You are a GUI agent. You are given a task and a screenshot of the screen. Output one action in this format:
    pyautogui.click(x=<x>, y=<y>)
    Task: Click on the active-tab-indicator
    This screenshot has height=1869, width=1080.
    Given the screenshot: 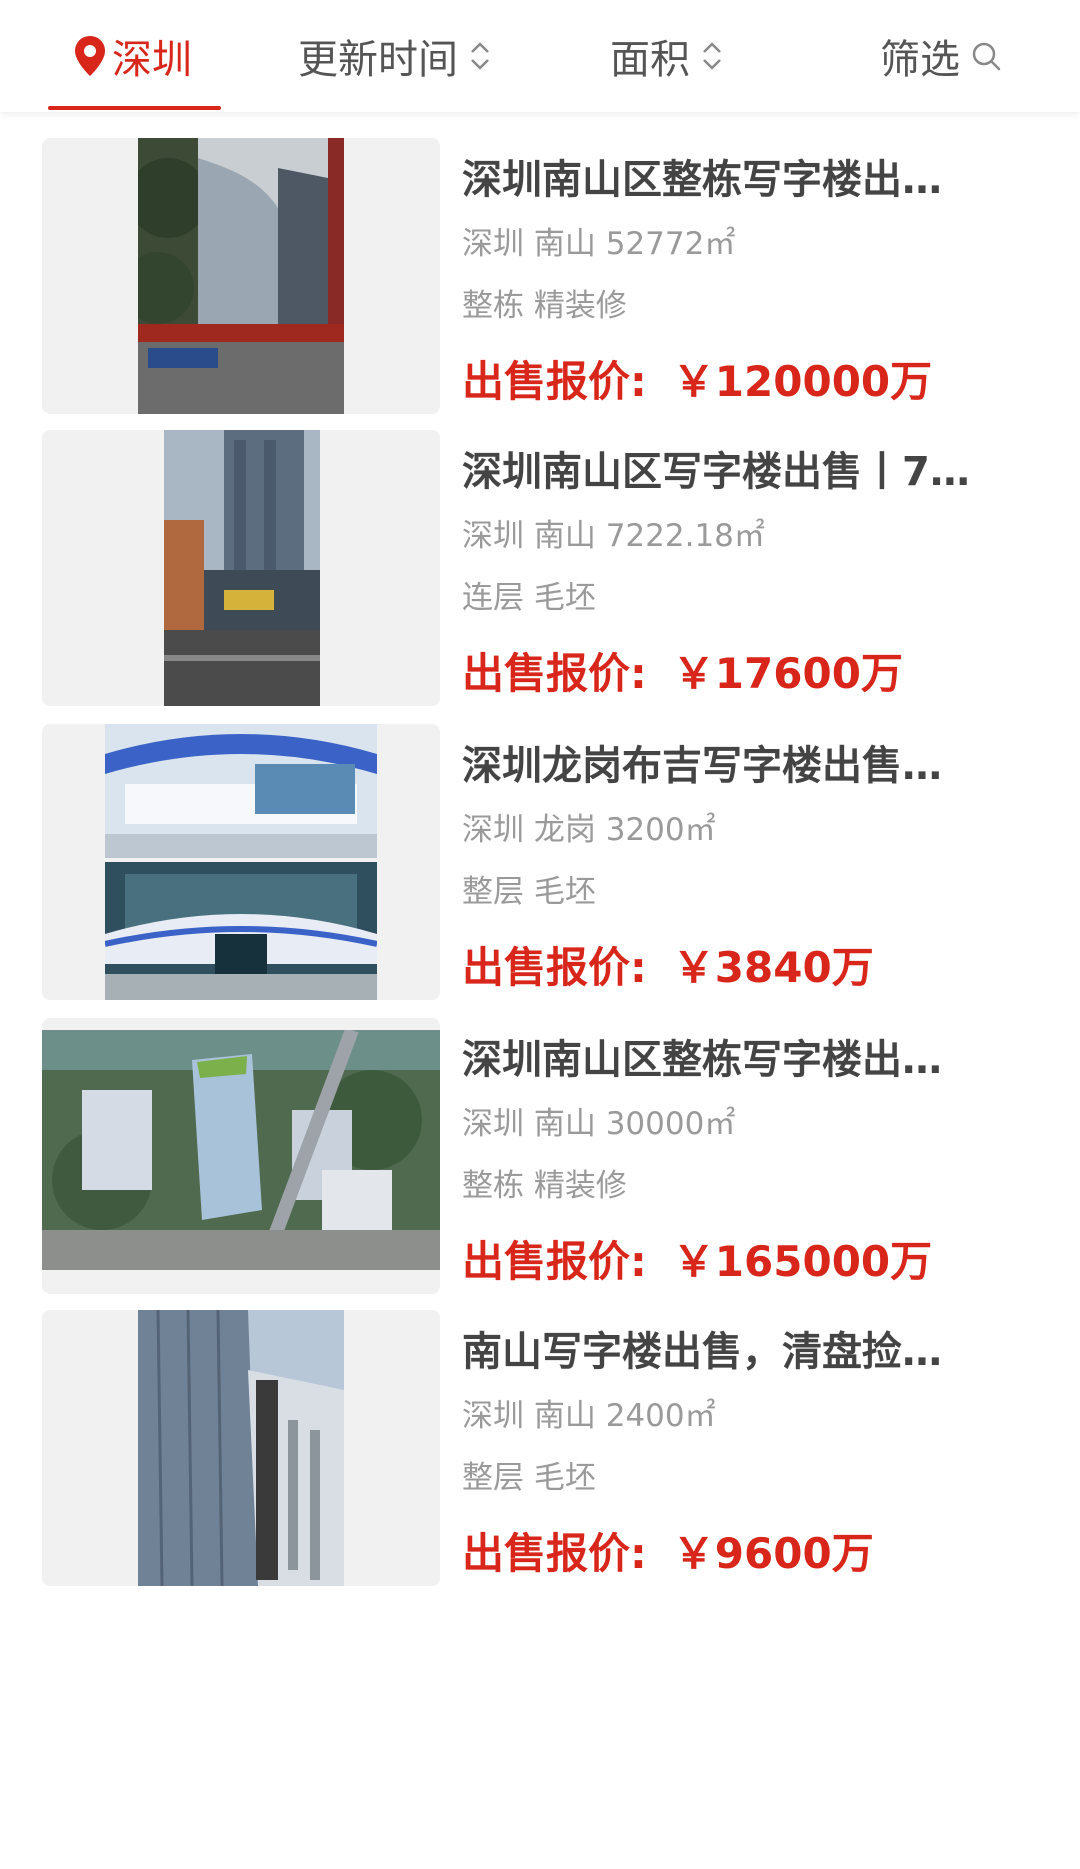 What is the action you would take?
    pyautogui.click(x=134, y=108)
    